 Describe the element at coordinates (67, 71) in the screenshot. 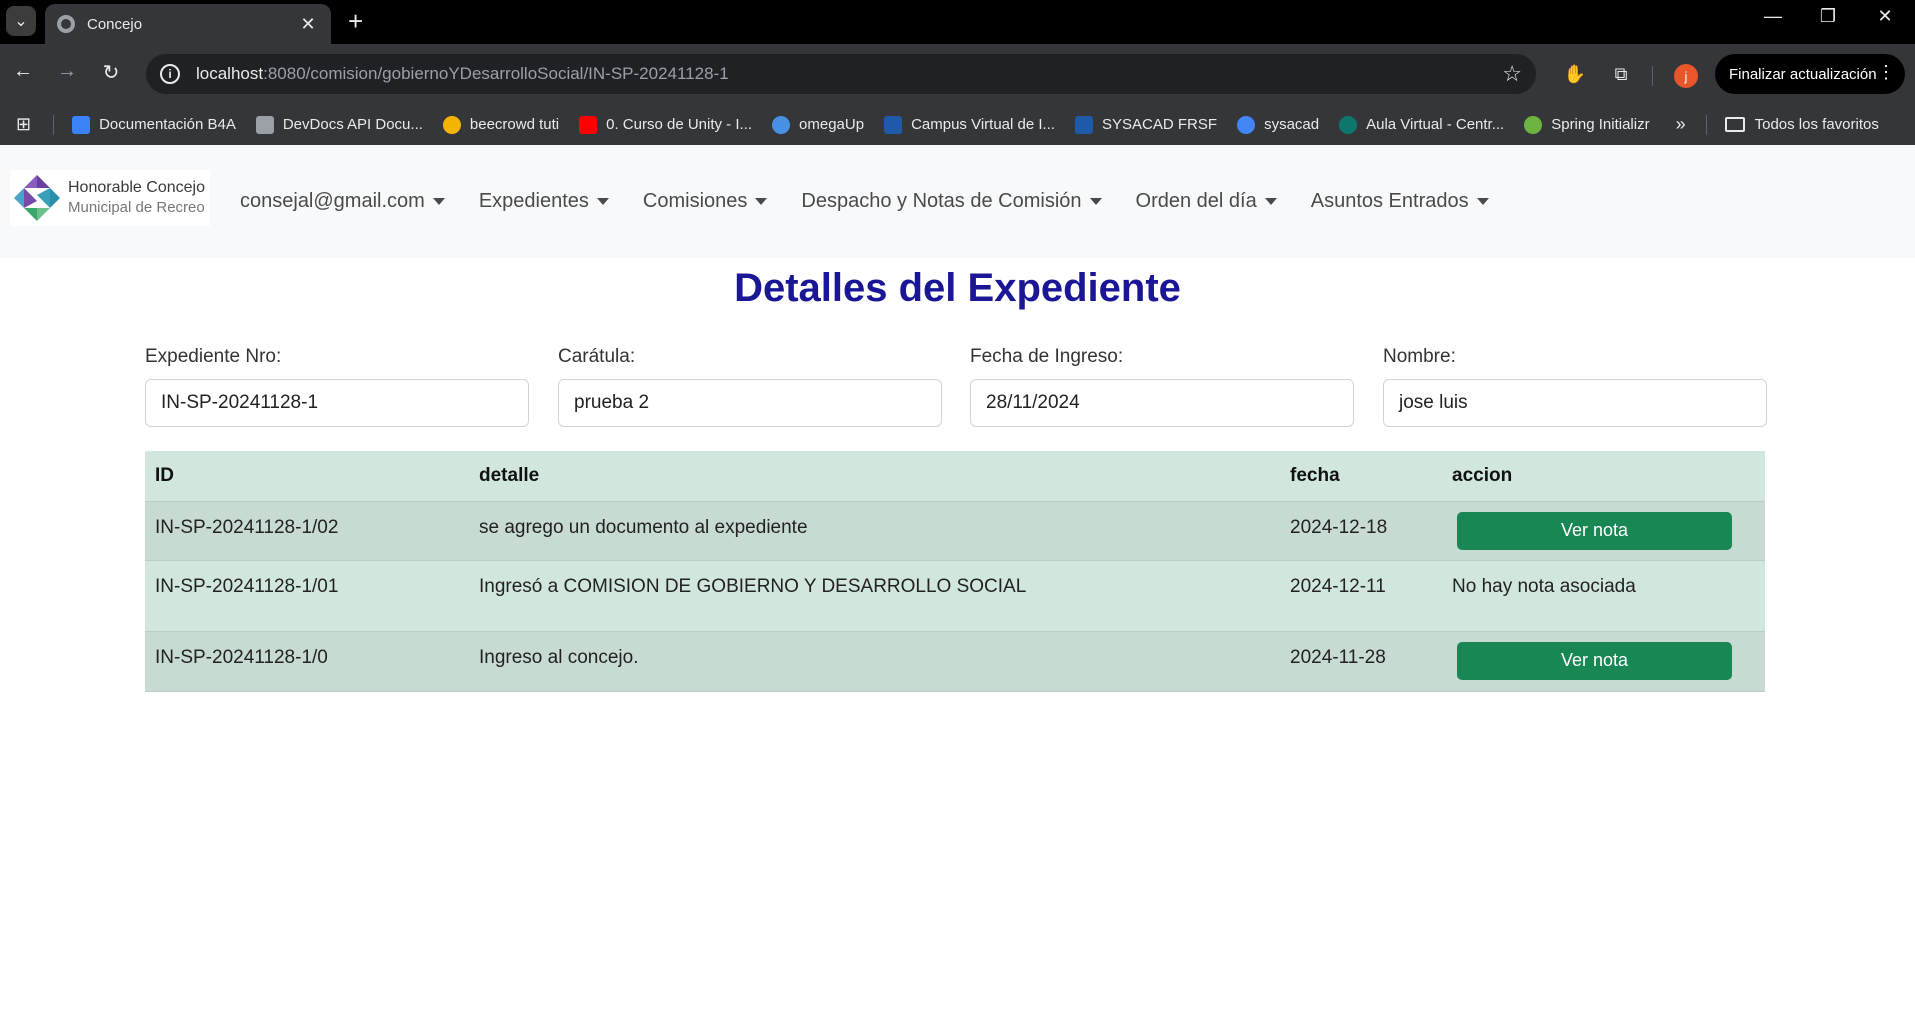

I see `forward-icon: →` at that location.